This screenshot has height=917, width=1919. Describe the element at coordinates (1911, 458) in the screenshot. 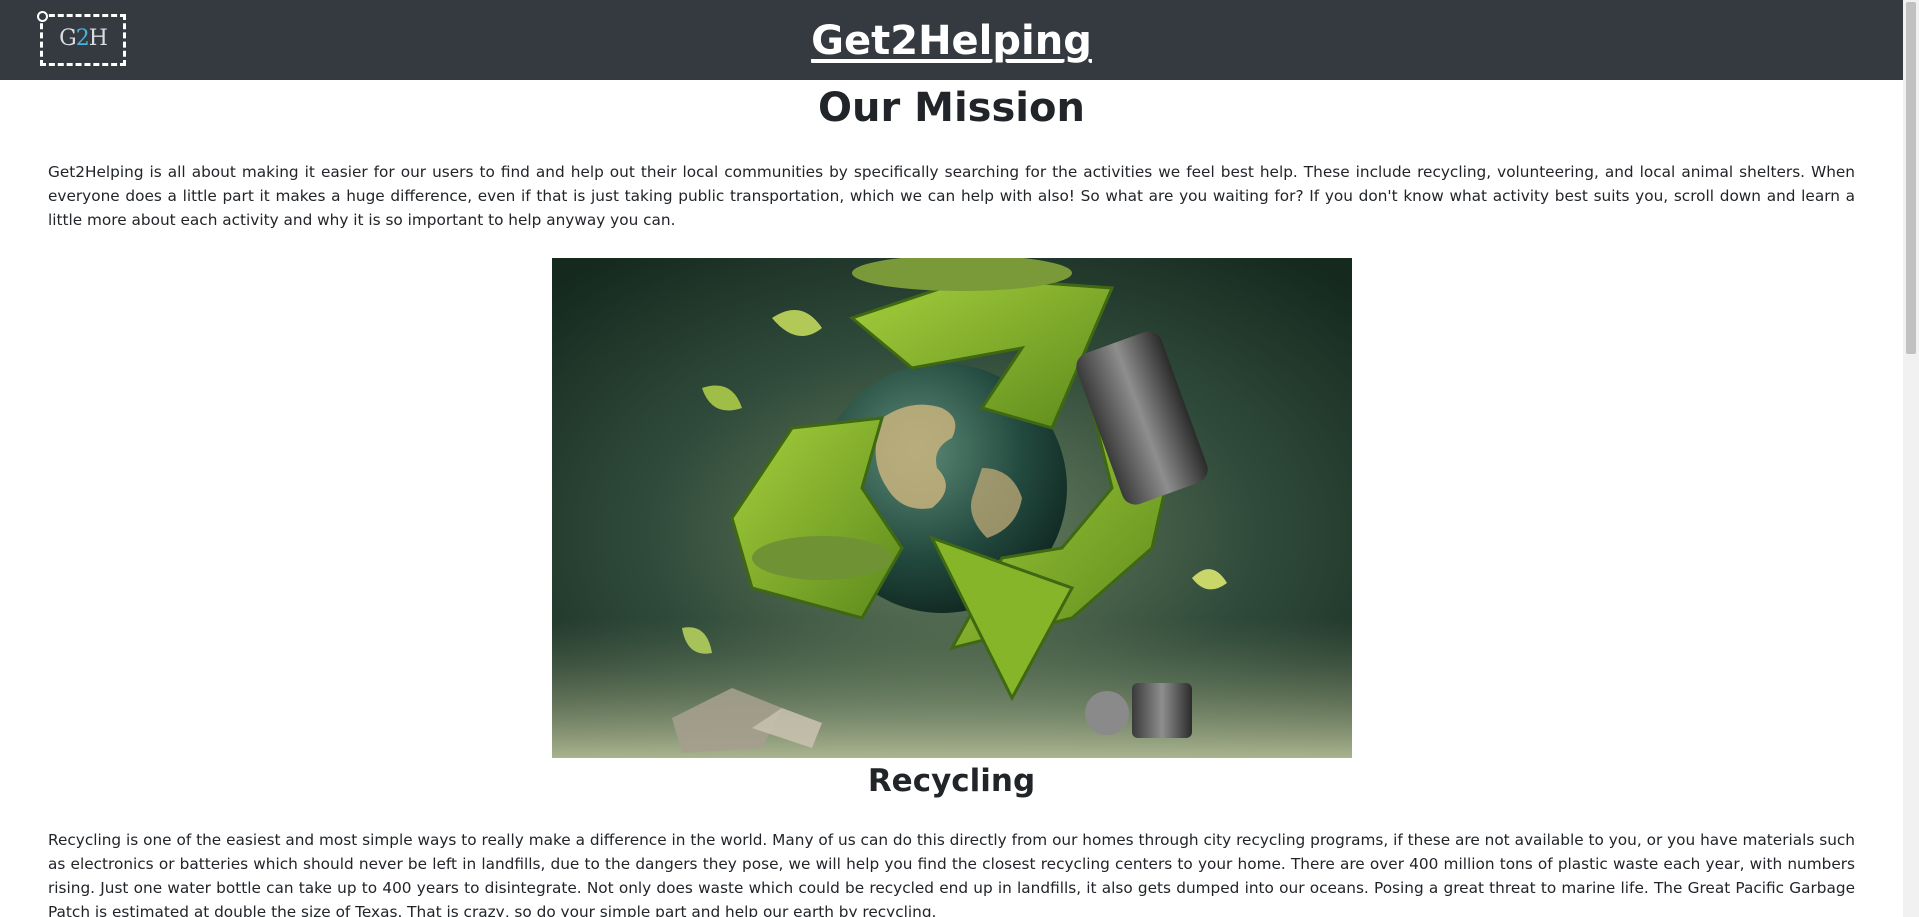

I see `vertical-scrollbar` at that location.